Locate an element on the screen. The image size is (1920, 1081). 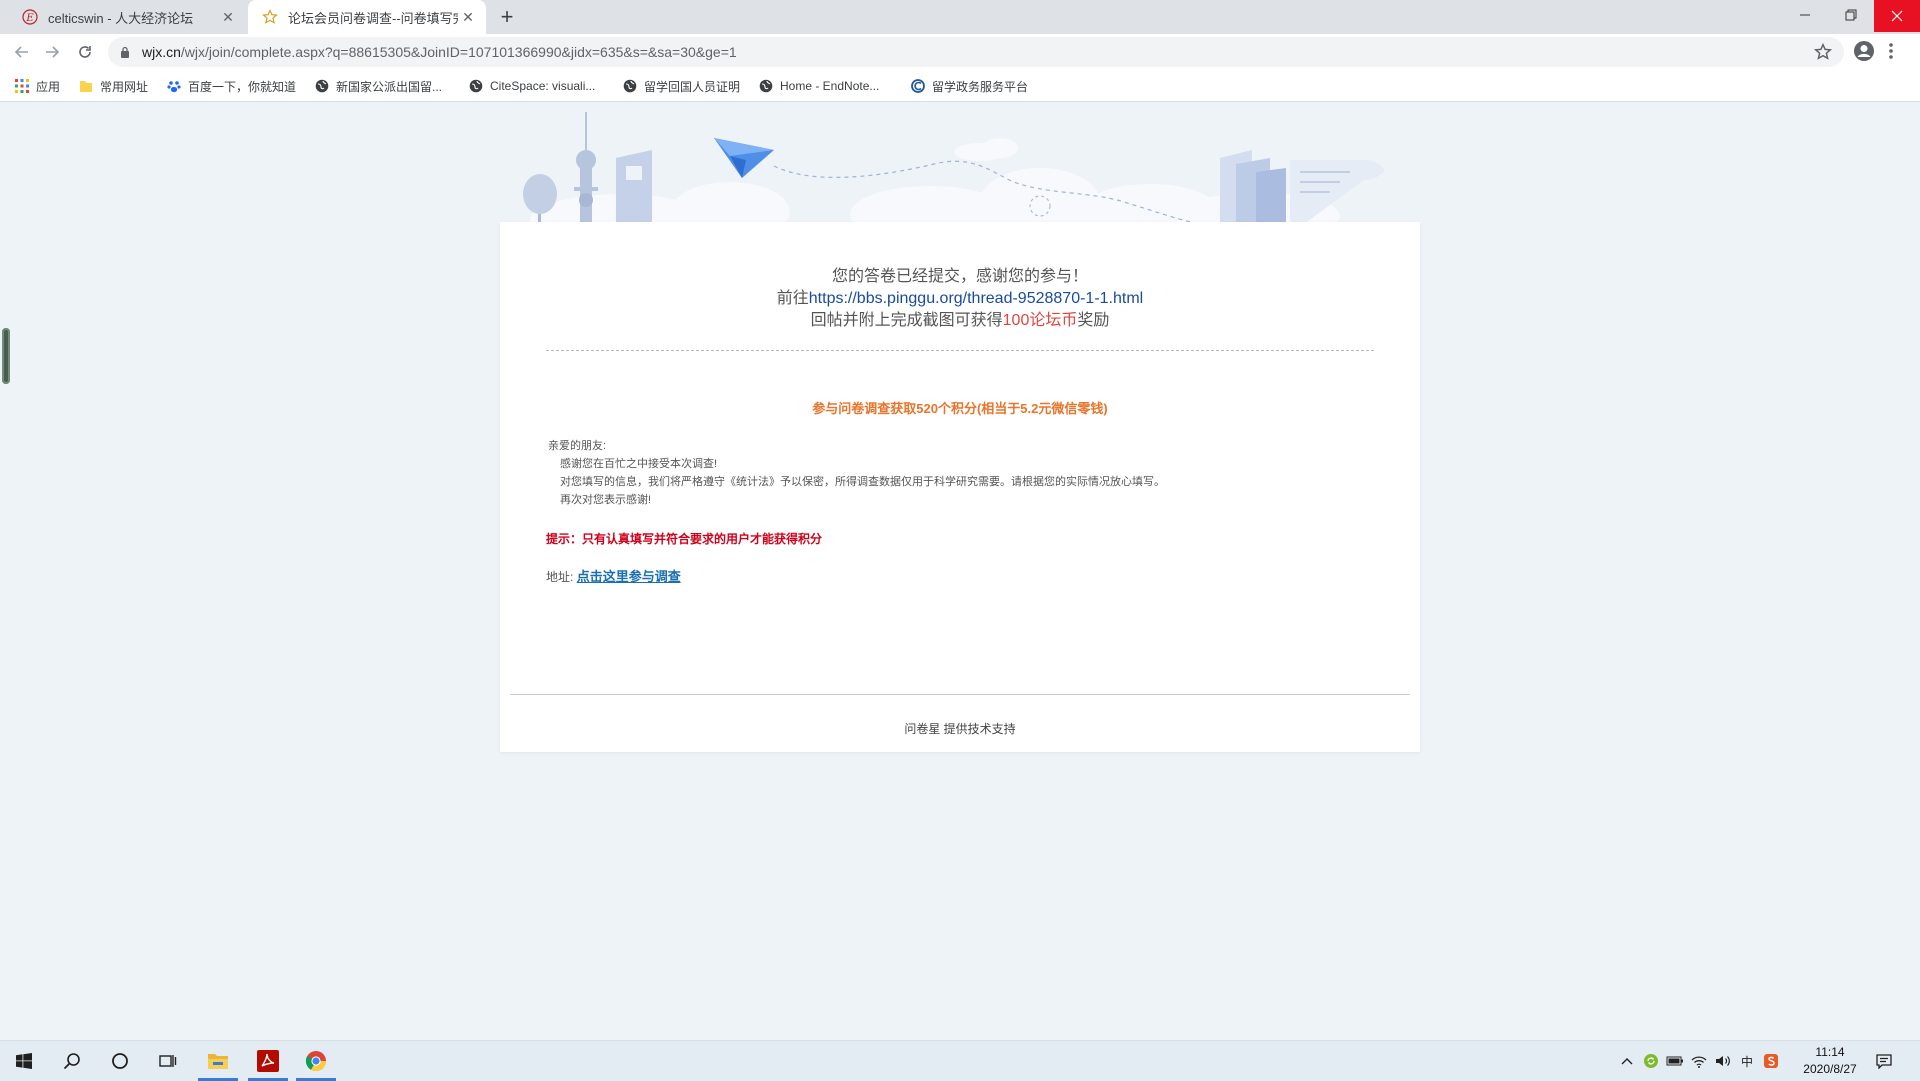
bookmark-label: 常用网址 is located at coordinates (124, 86).